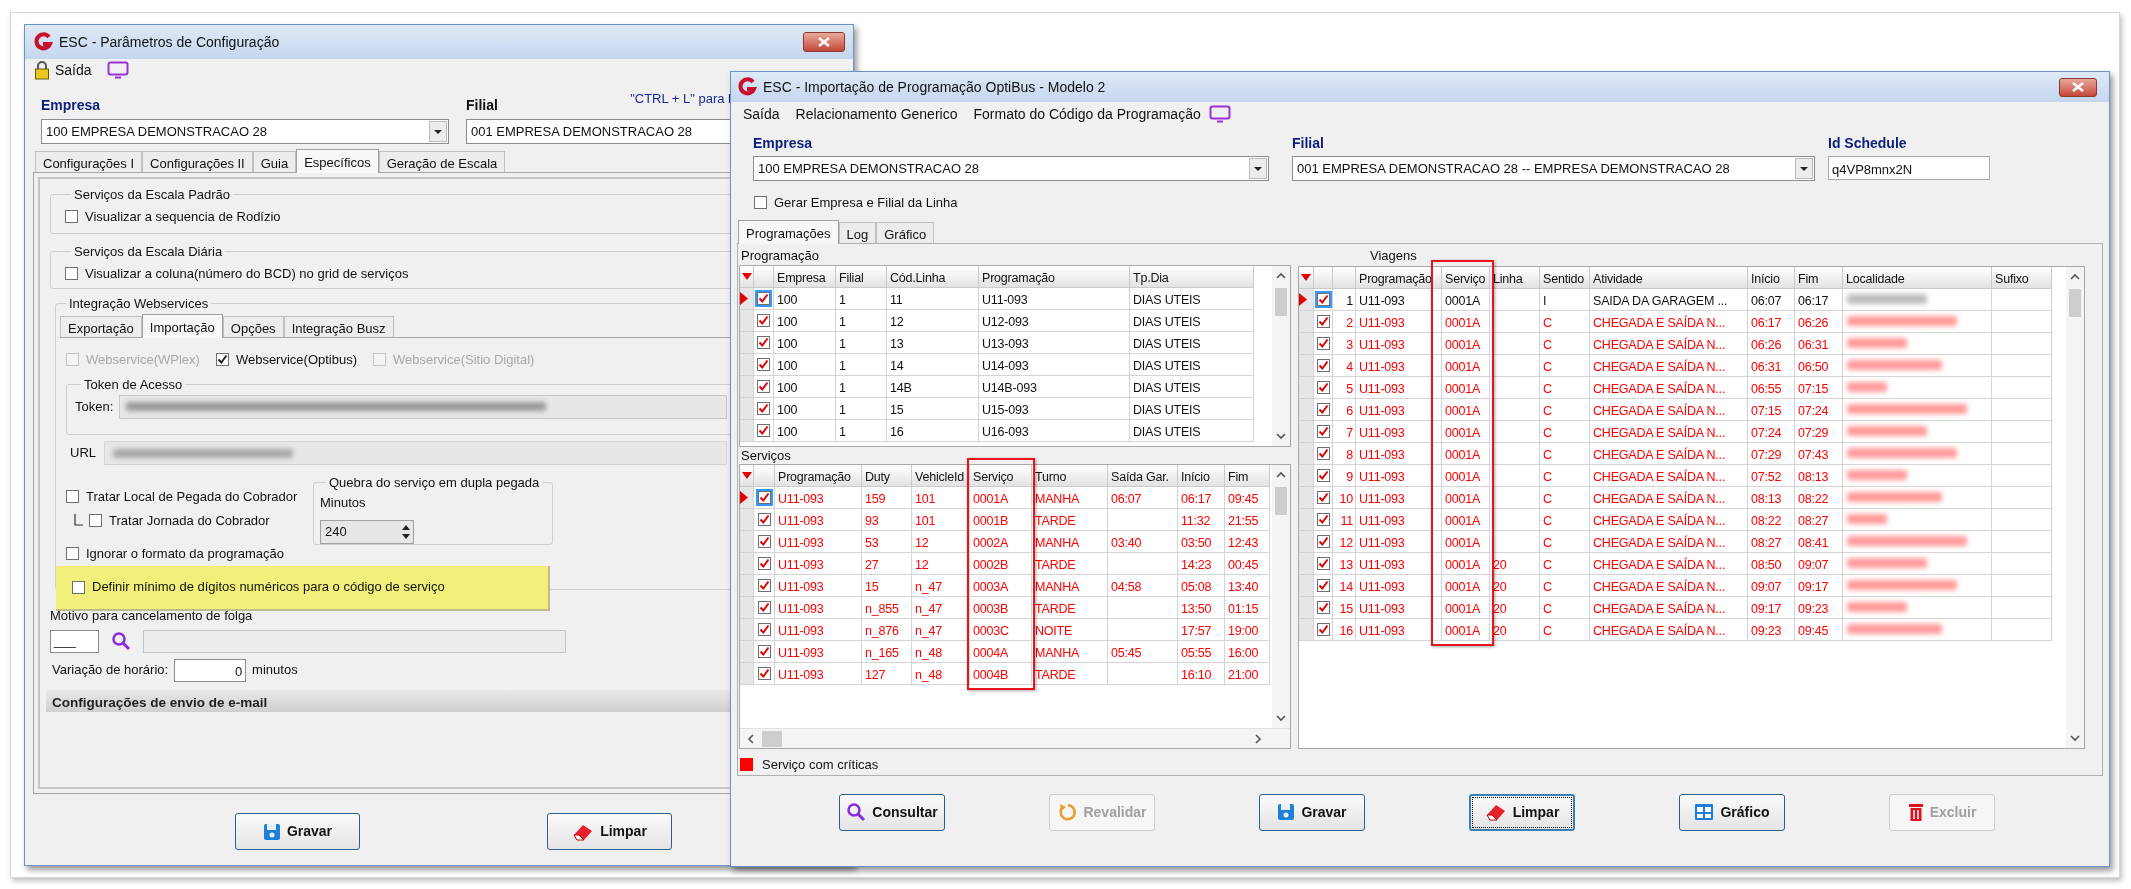 This screenshot has width=2131, height=889. Describe the element at coordinates (861, 277) in the screenshot. I see `column-header: Filial` at that location.